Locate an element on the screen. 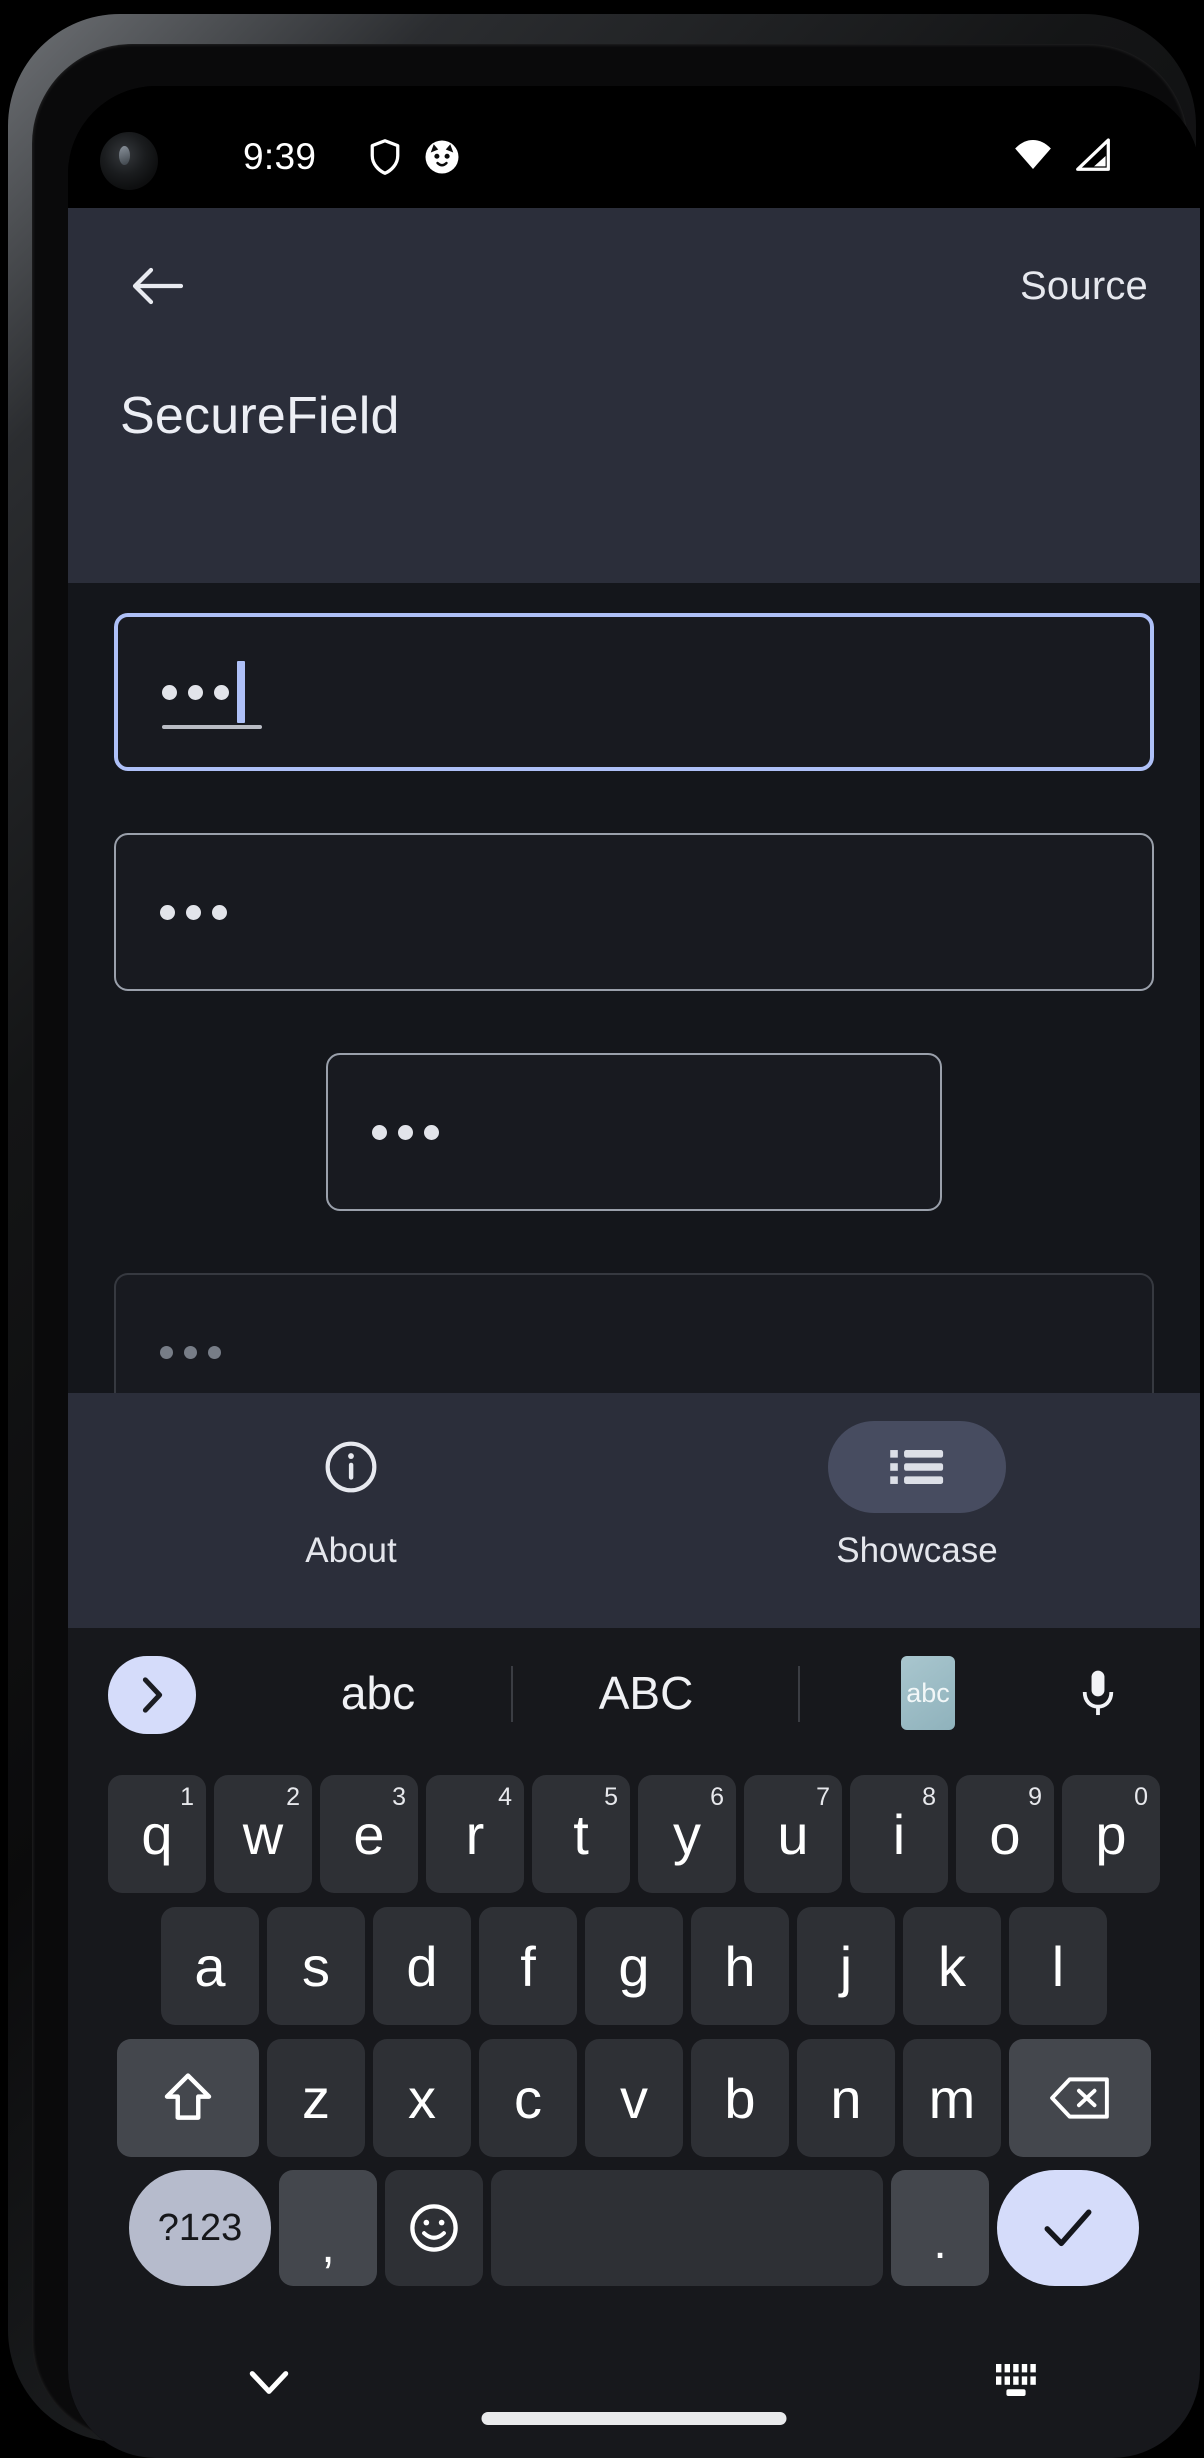 This screenshot has width=1204, height=2458. info-circle-icon is located at coordinates (351, 1467).